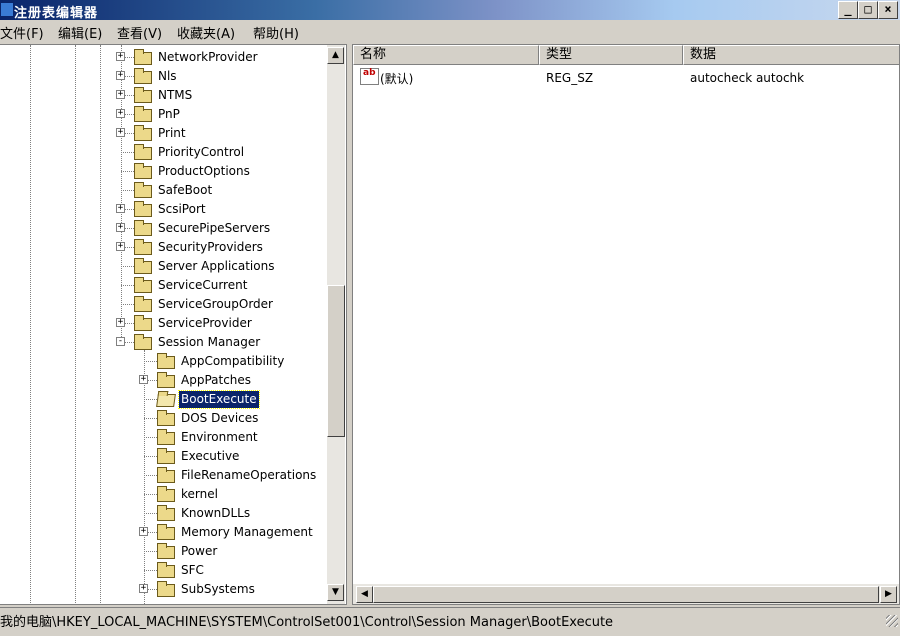 The height and width of the screenshot is (636, 900). Describe the element at coordinates (364, 594) in the screenshot. I see `list-scroll-left-button: ◀` at that location.